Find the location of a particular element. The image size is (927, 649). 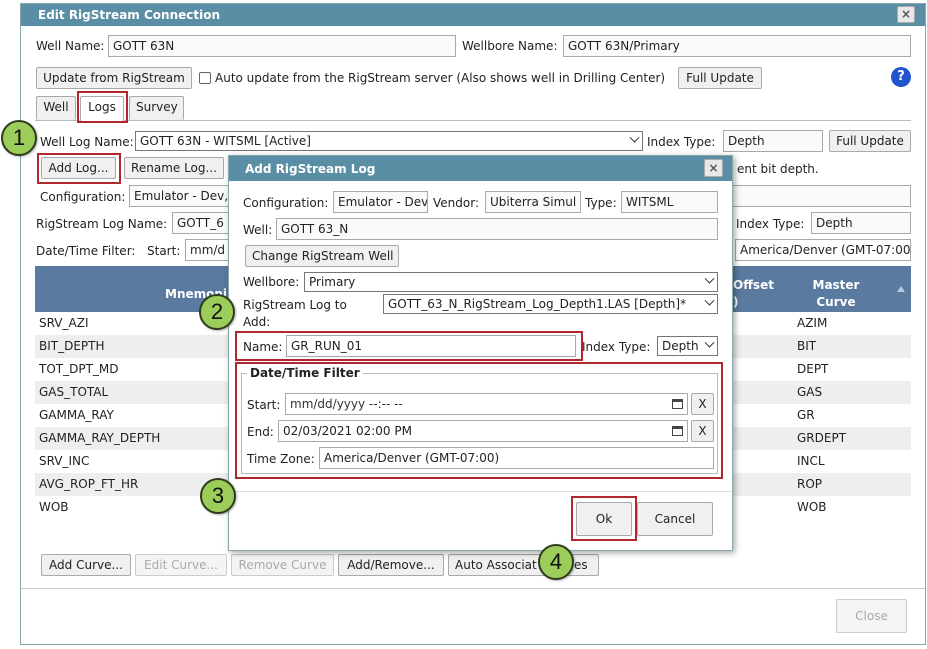

remove-curve-button: Remove Curve is located at coordinates (282, 565).